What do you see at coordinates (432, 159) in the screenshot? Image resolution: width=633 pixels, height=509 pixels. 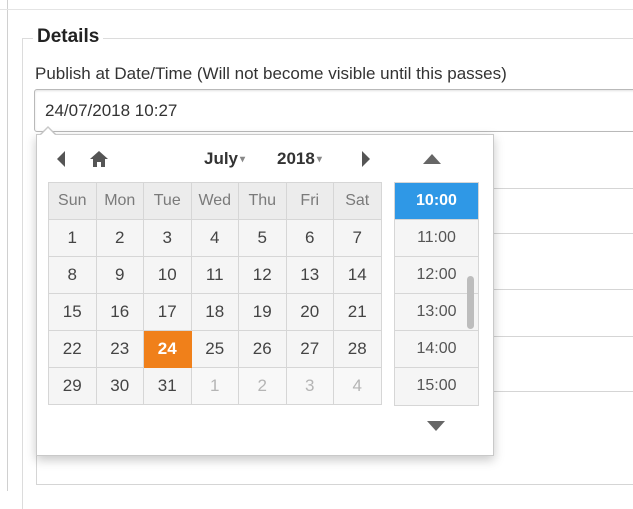 I see `triangle-up-icon` at bounding box center [432, 159].